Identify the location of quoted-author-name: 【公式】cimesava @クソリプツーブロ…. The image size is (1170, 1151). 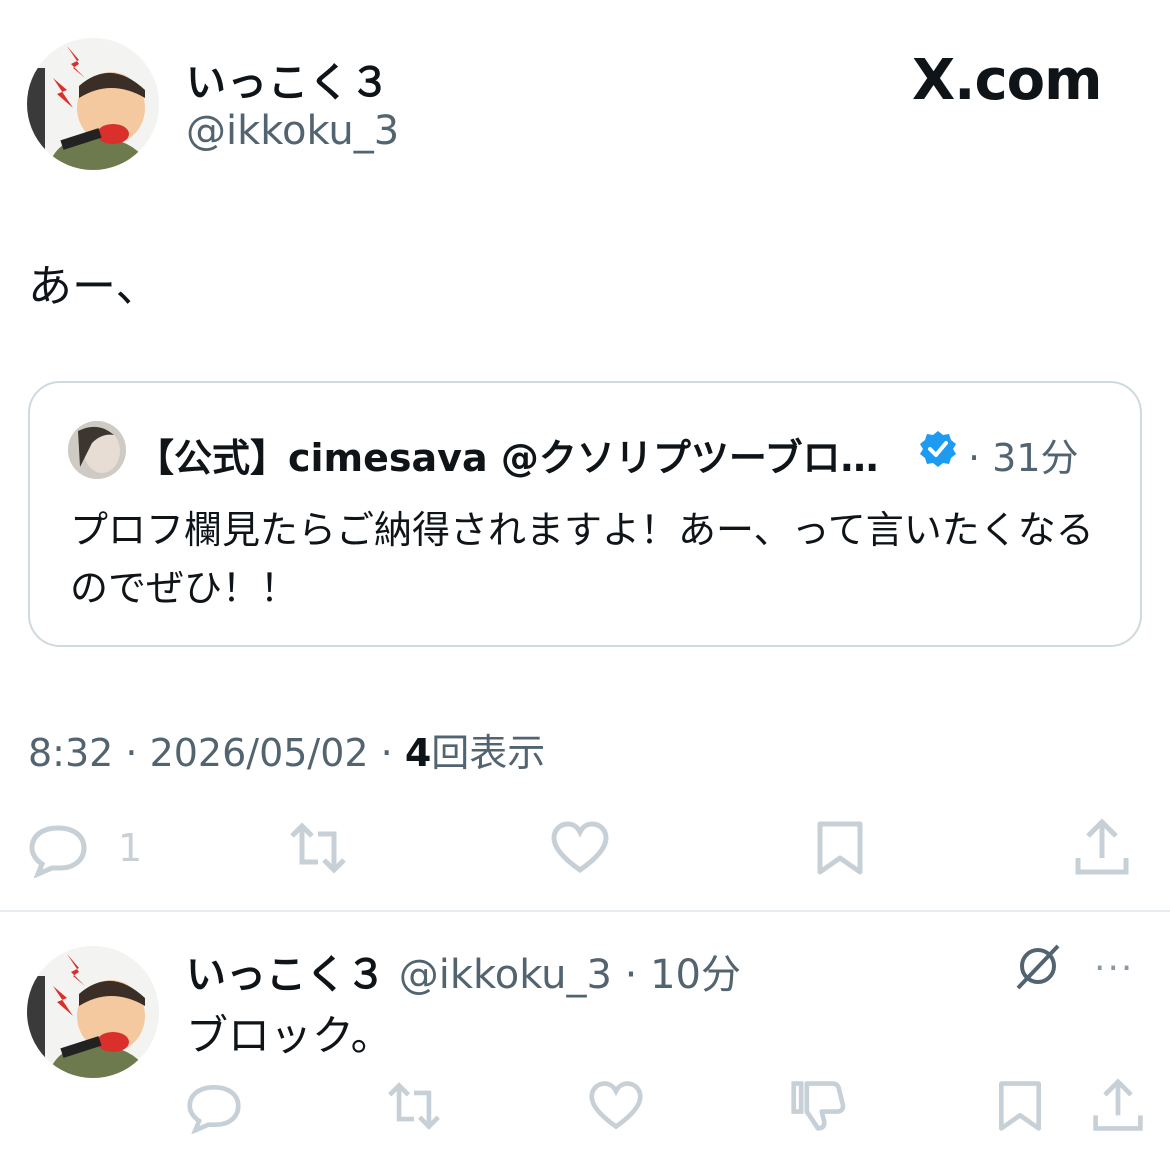
(507, 458).